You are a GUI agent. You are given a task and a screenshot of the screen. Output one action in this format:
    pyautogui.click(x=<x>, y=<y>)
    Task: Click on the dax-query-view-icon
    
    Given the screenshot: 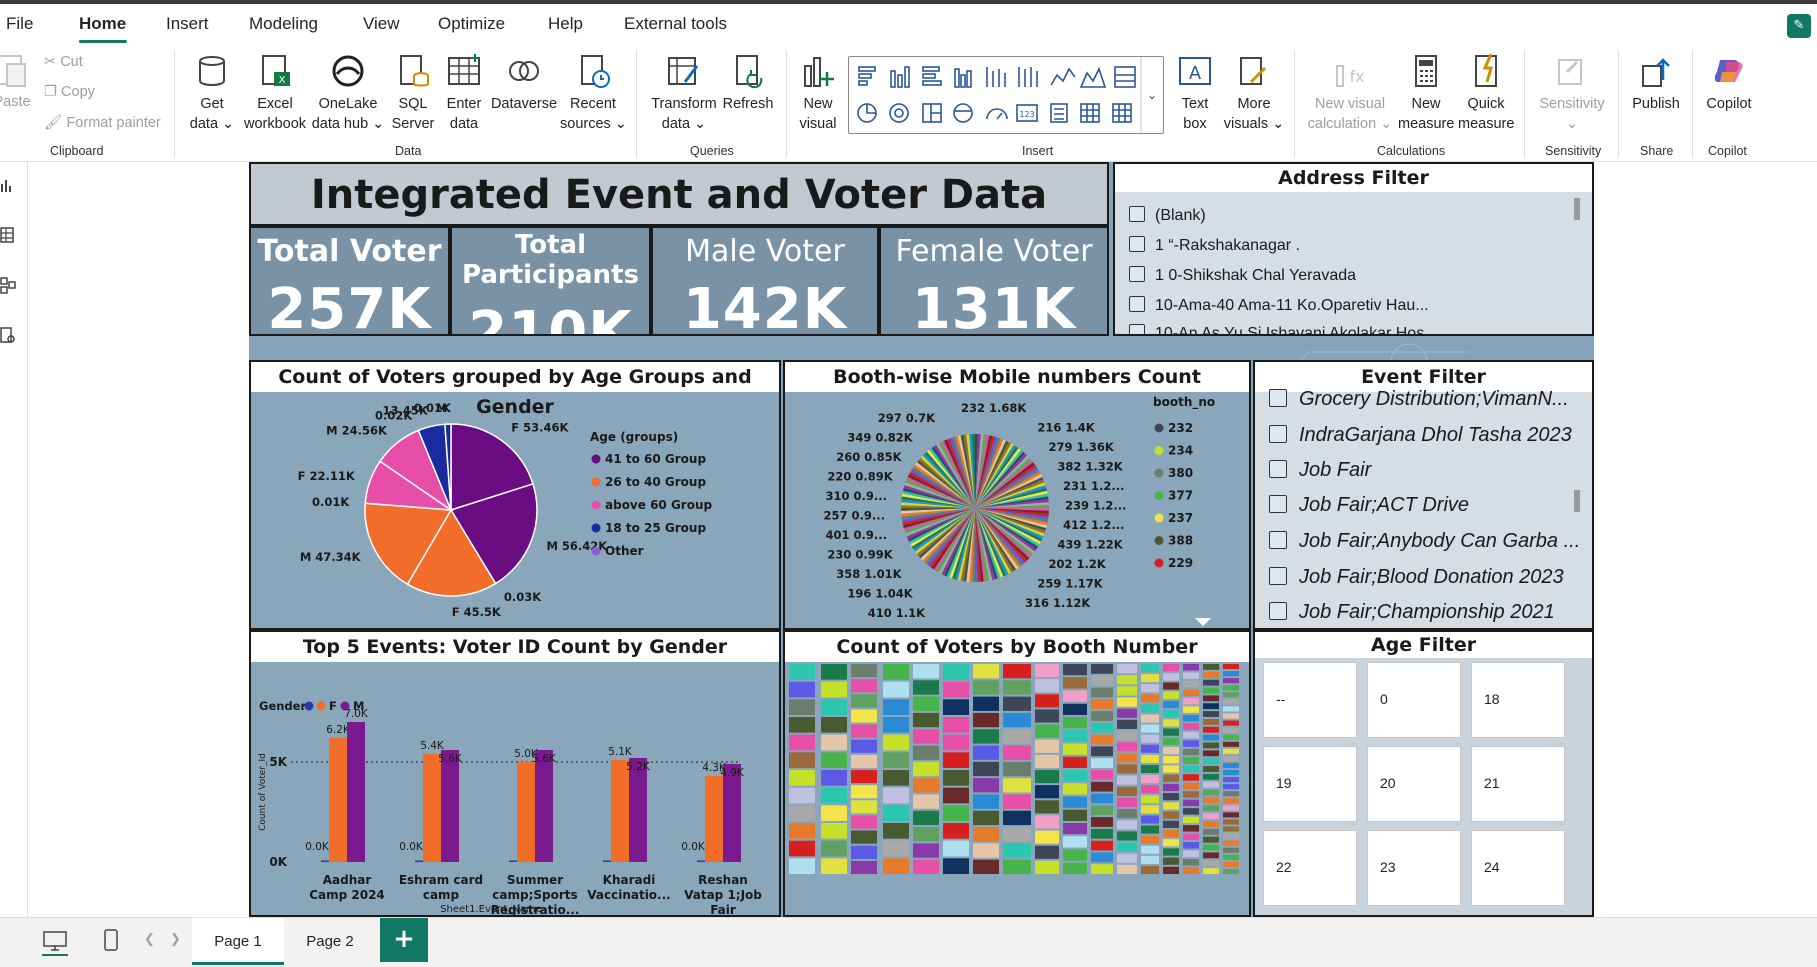 What is the action you would take?
    pyautogui.click(x=8, y=335)
    